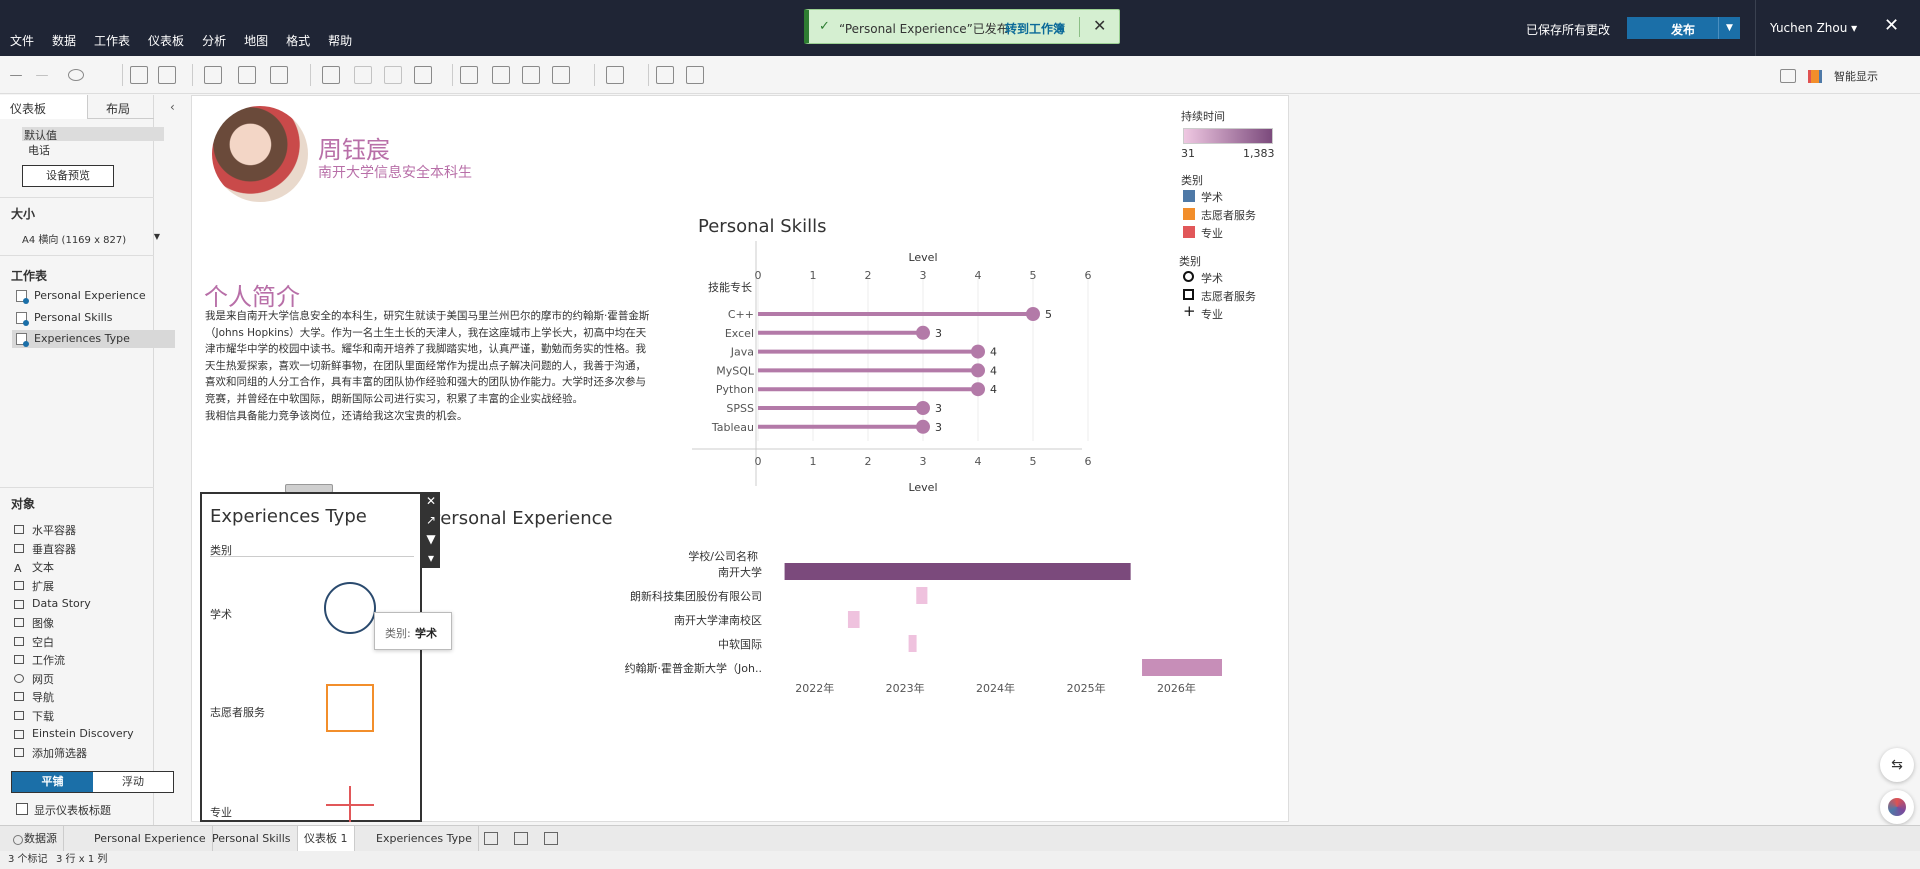 The height and width of the screenshot is (869, 1920). I want to click on tab-personal-experience: Personal Experience, so click(150, 839).